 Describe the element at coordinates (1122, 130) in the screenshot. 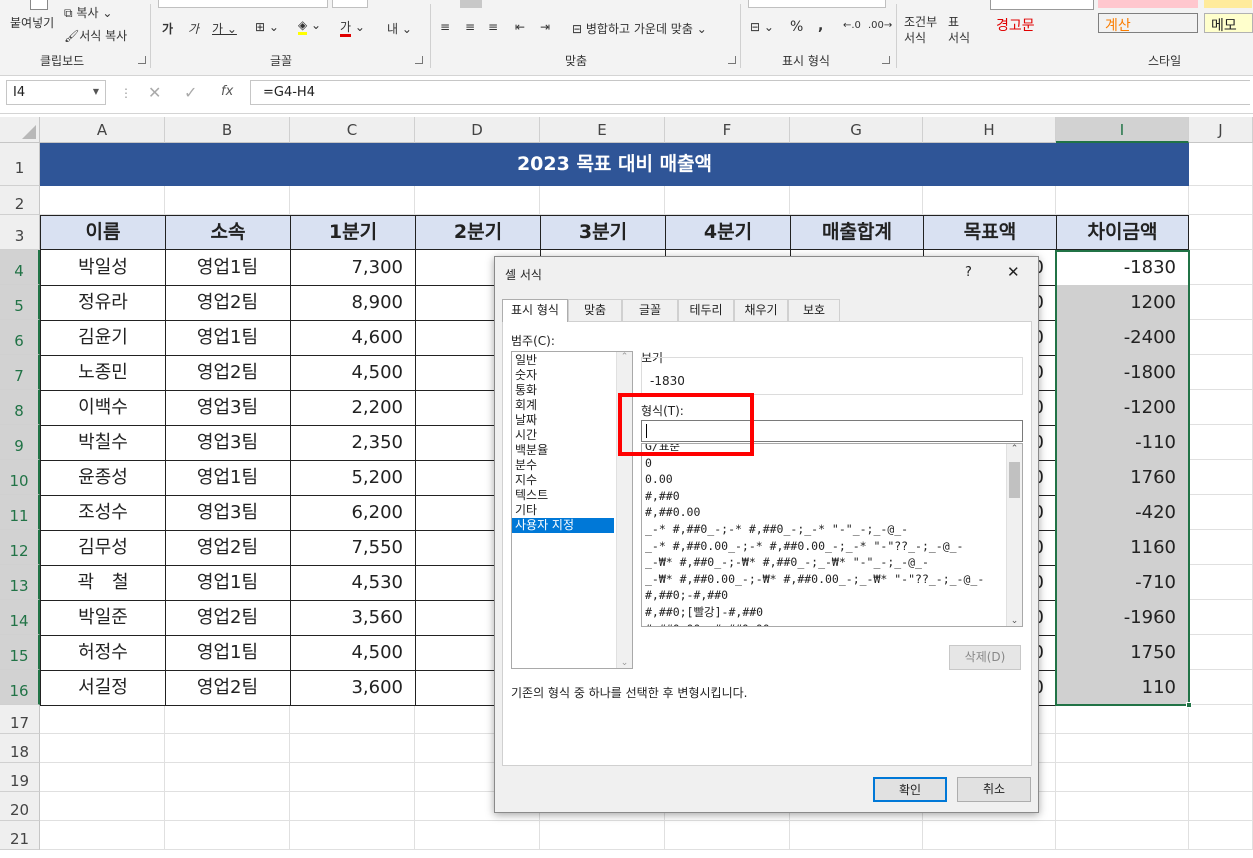

I see `col-header-i: I` at that location.